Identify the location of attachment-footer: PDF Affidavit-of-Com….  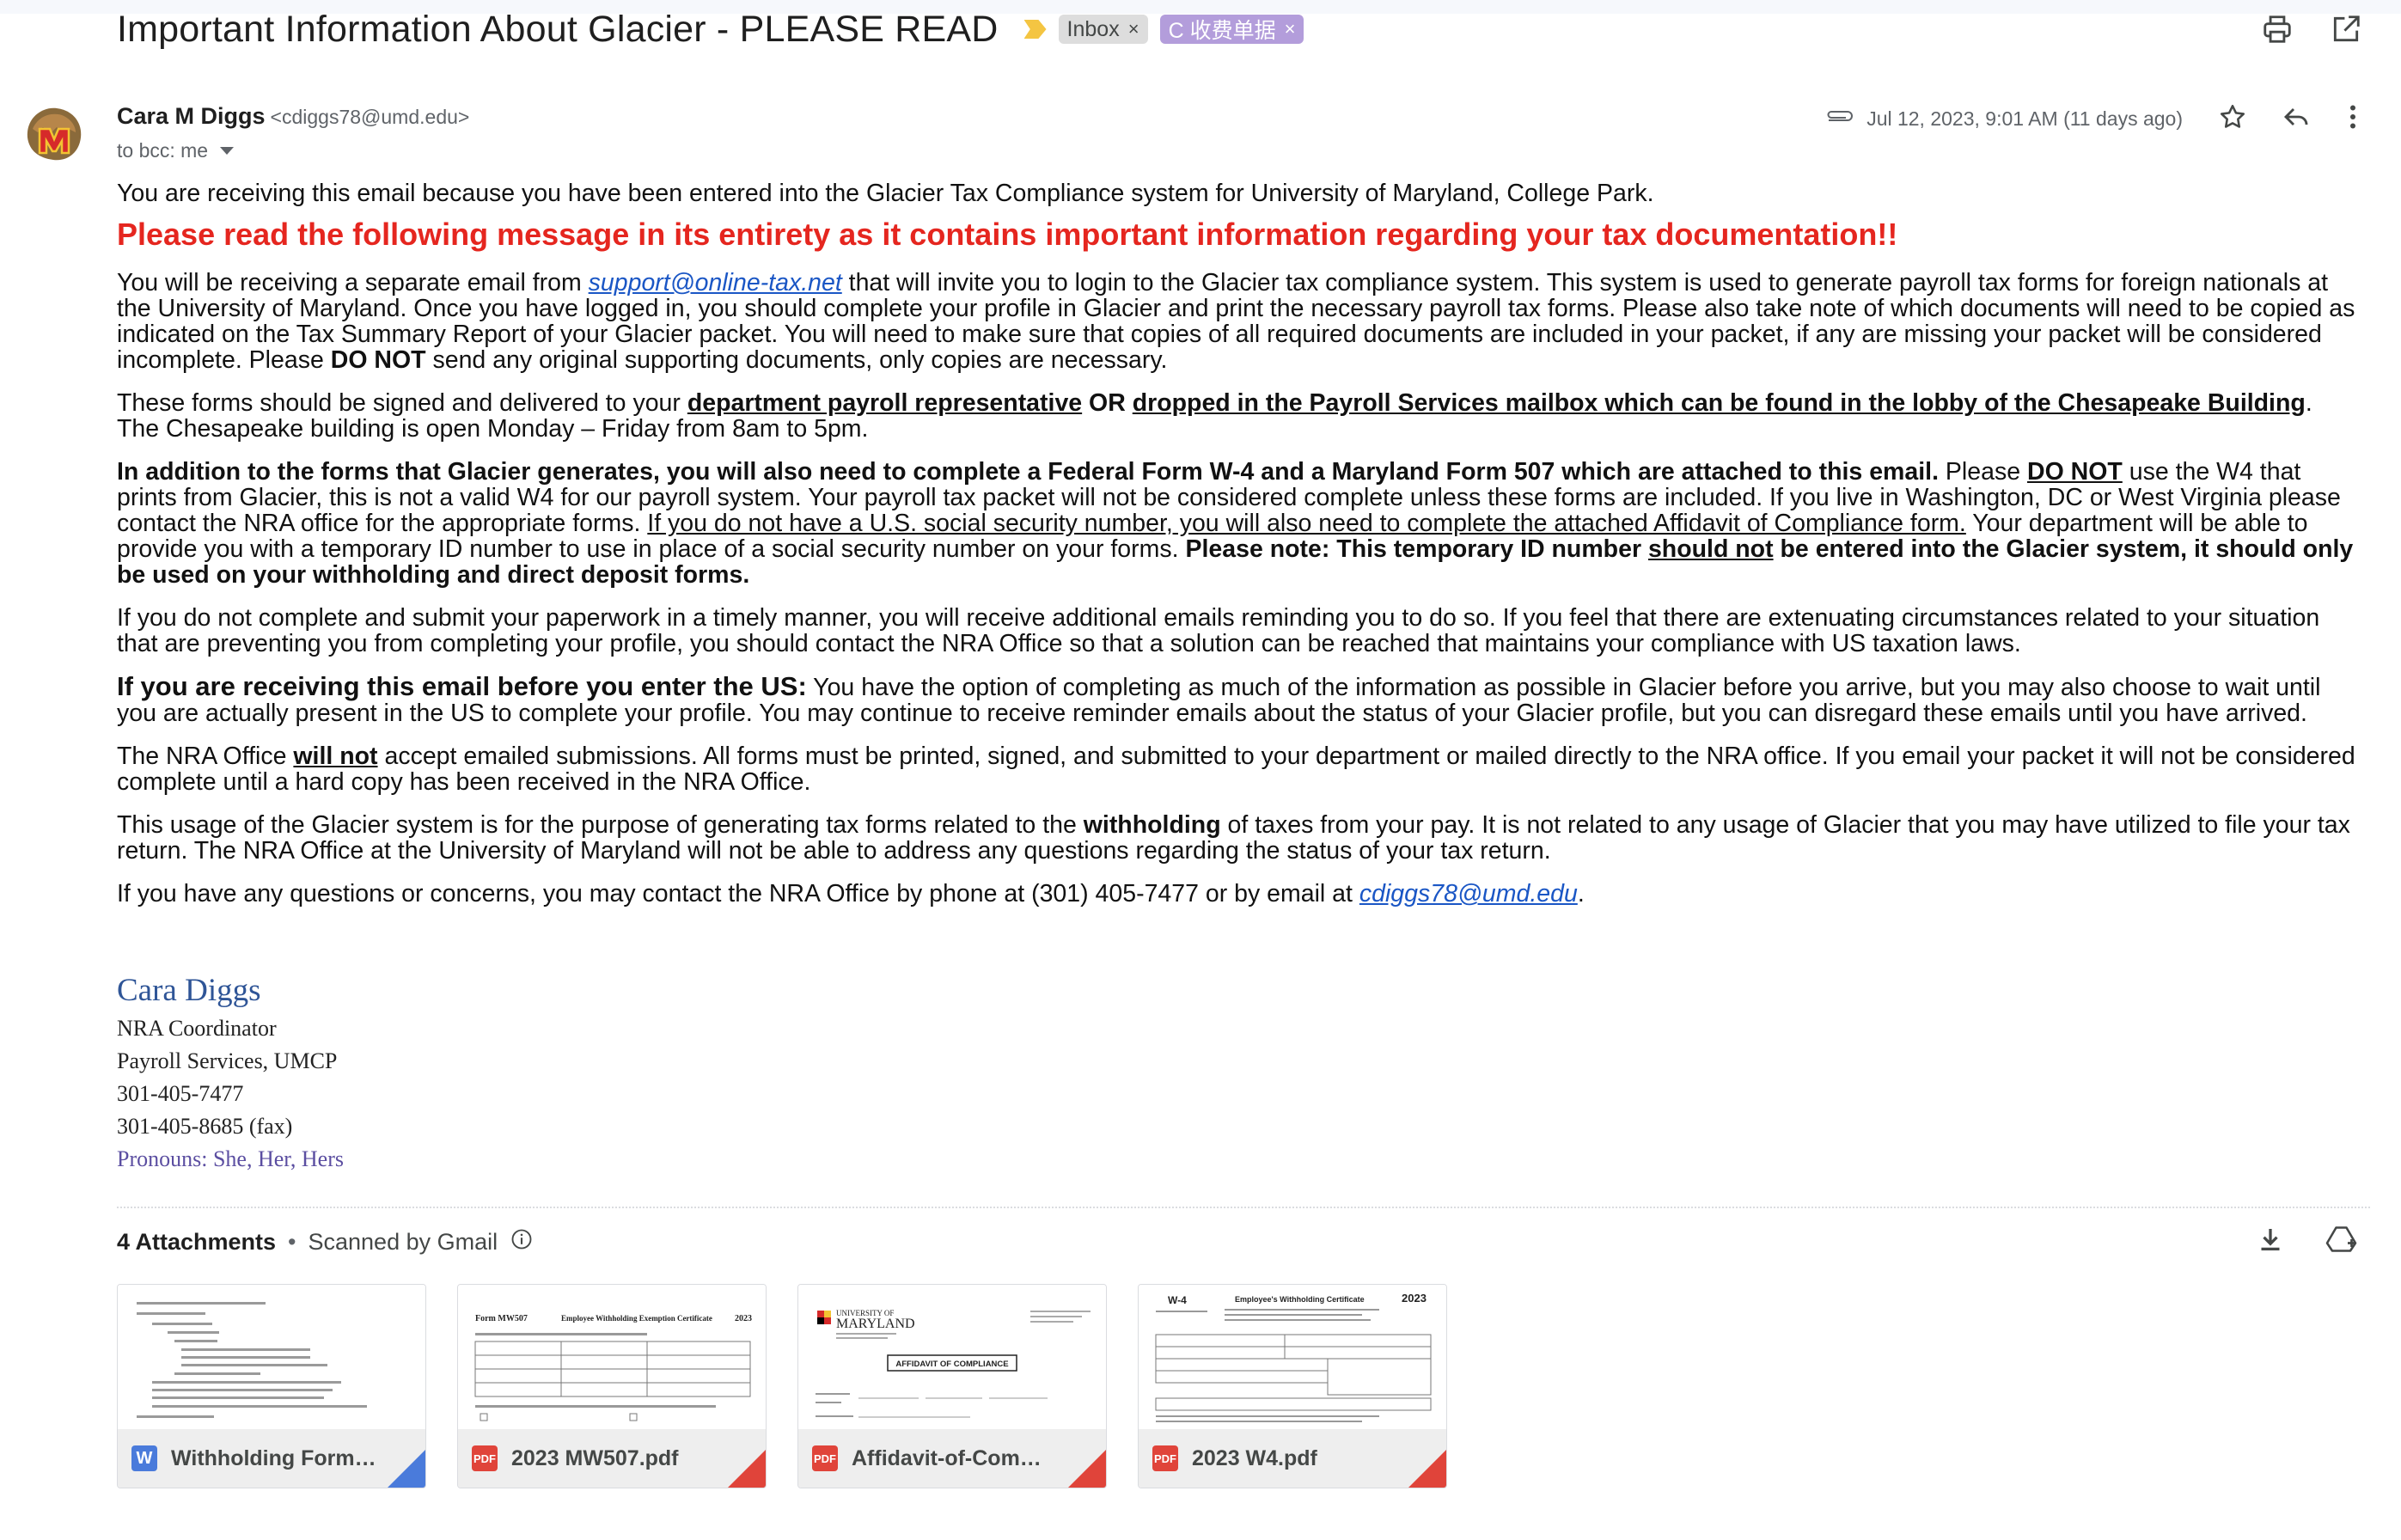
(952, 1458).